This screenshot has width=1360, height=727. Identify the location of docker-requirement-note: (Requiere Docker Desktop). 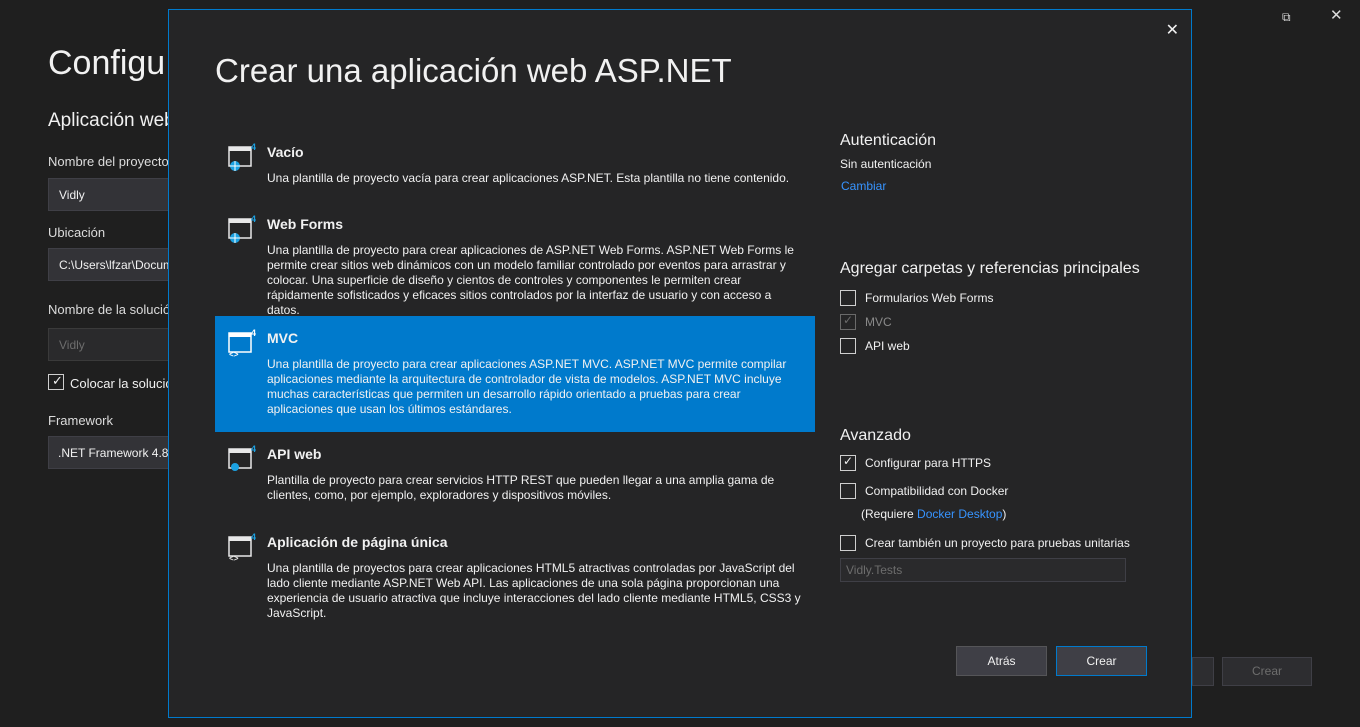
(933, 514).